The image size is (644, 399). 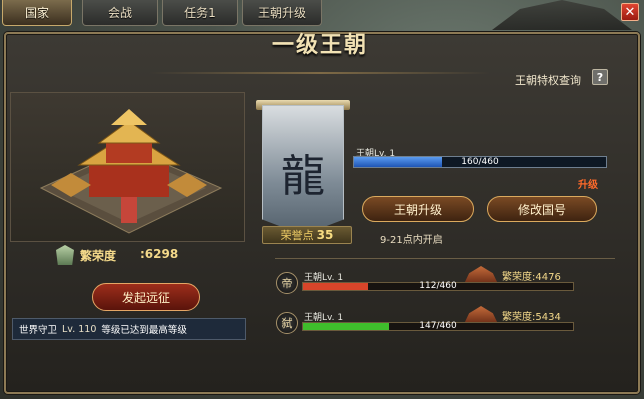 I want to click on dynasty-progress-text: 160/460, so click(x=480, y=162).